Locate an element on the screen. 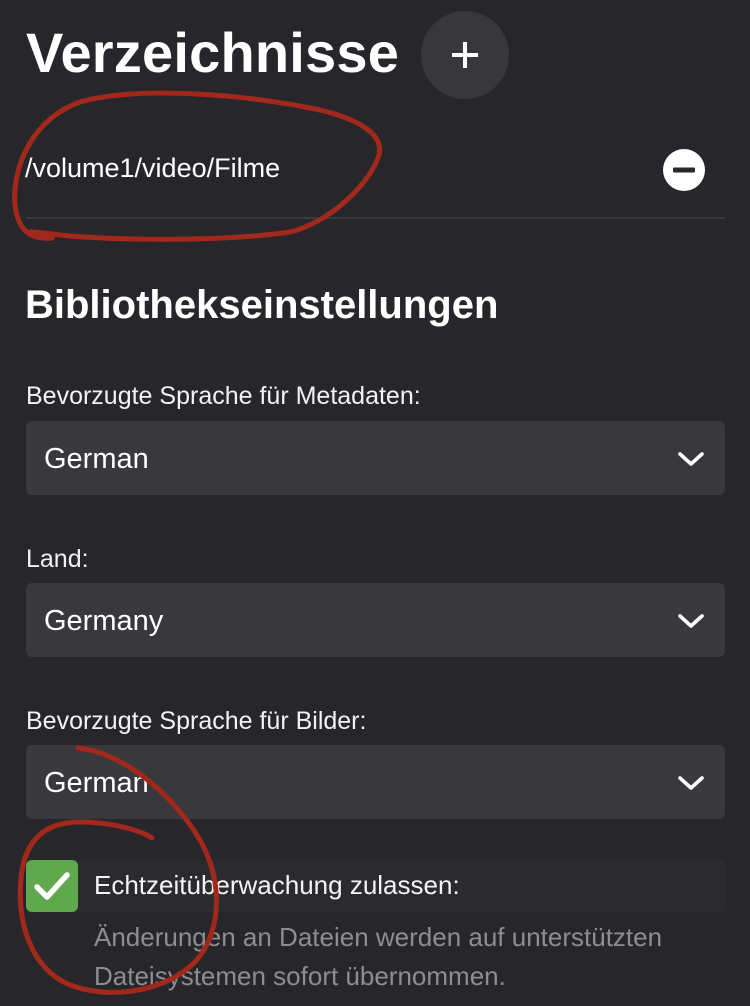  realtime-monitoring-label: Echtzeitüberwachung zulassen: is located at coordinates (277, 885).